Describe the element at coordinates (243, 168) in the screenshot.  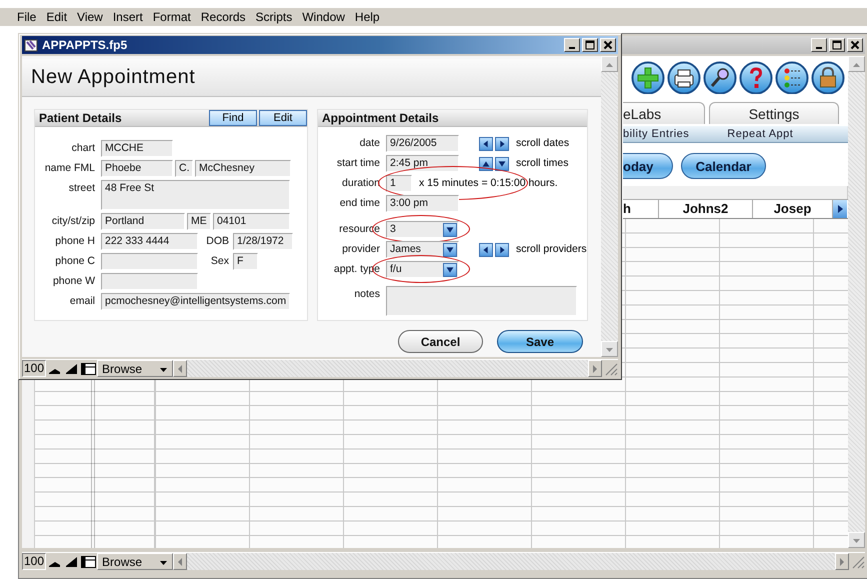
I see `input-field: McChesney` at that location.